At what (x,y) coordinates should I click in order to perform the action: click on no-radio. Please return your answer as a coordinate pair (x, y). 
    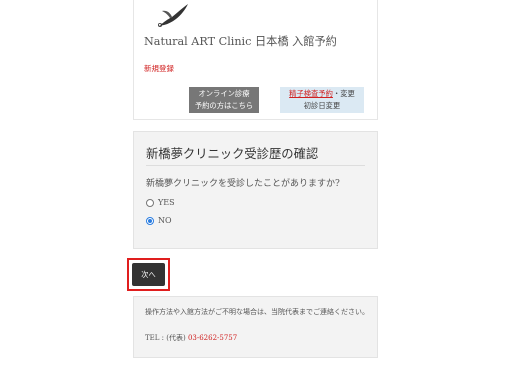
    Looking at the image, I should click on (150, 220).